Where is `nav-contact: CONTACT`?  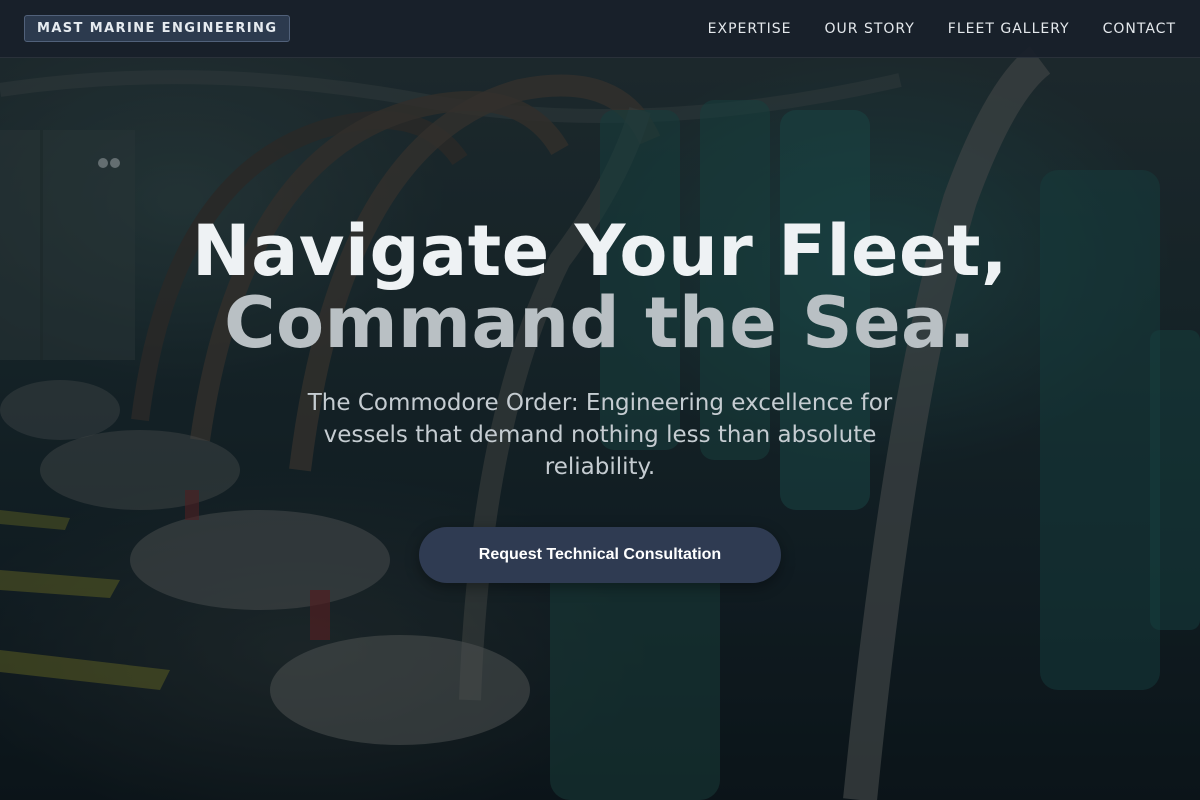
nav-contact: CONTACT is located at coordinates (1139, 29).